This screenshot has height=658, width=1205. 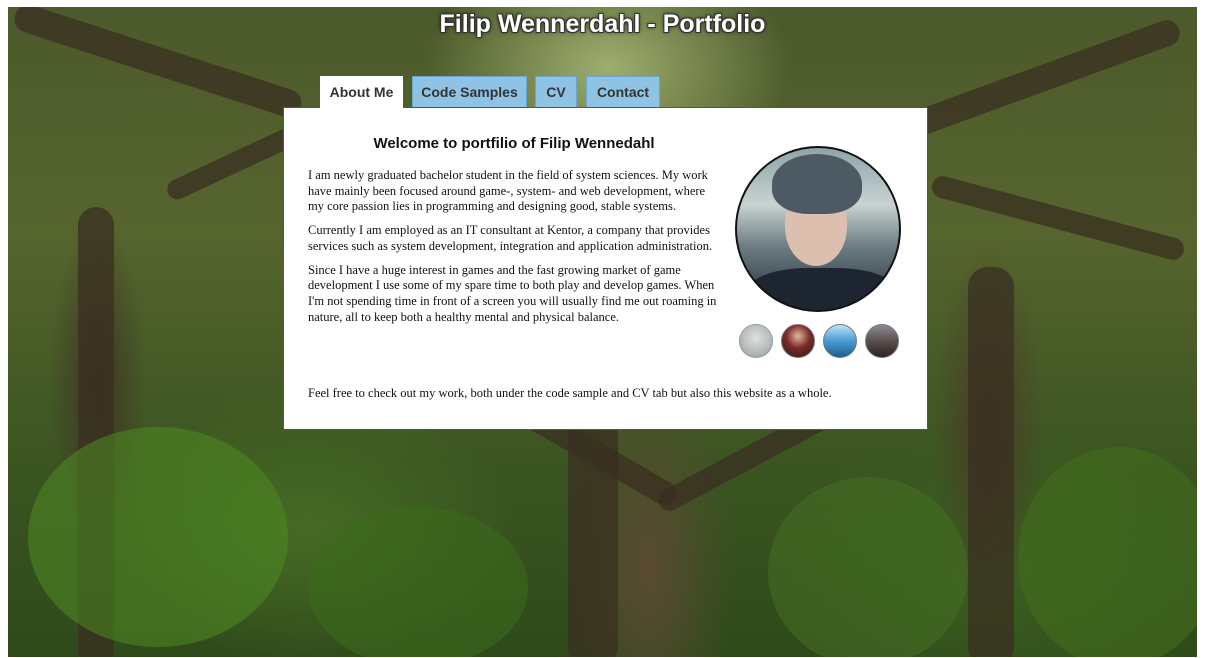 I want to click on tab-contact: Contact, so click(x=623, y=91).